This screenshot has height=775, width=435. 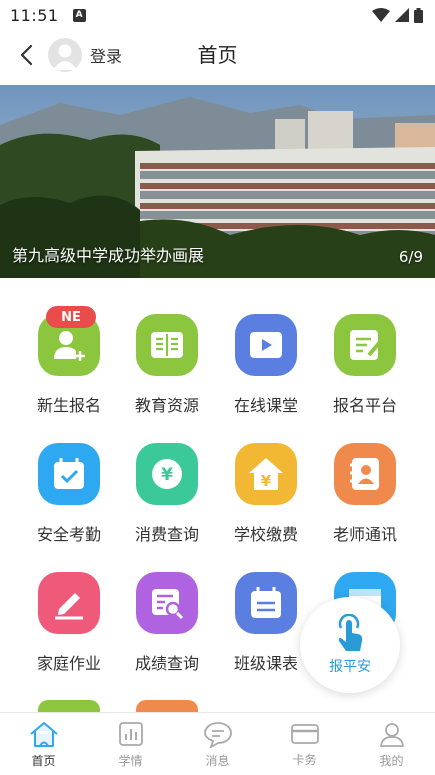 What do you see at coordinates (265, 663) in the screenshot?
I see `grid-item-label: 班级课表` at bounding box center [265, 663].